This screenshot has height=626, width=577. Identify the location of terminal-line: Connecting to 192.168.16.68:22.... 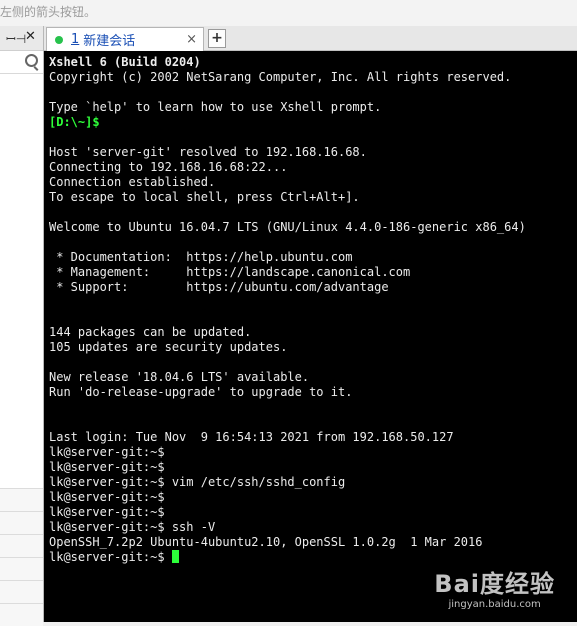
(168, 167).